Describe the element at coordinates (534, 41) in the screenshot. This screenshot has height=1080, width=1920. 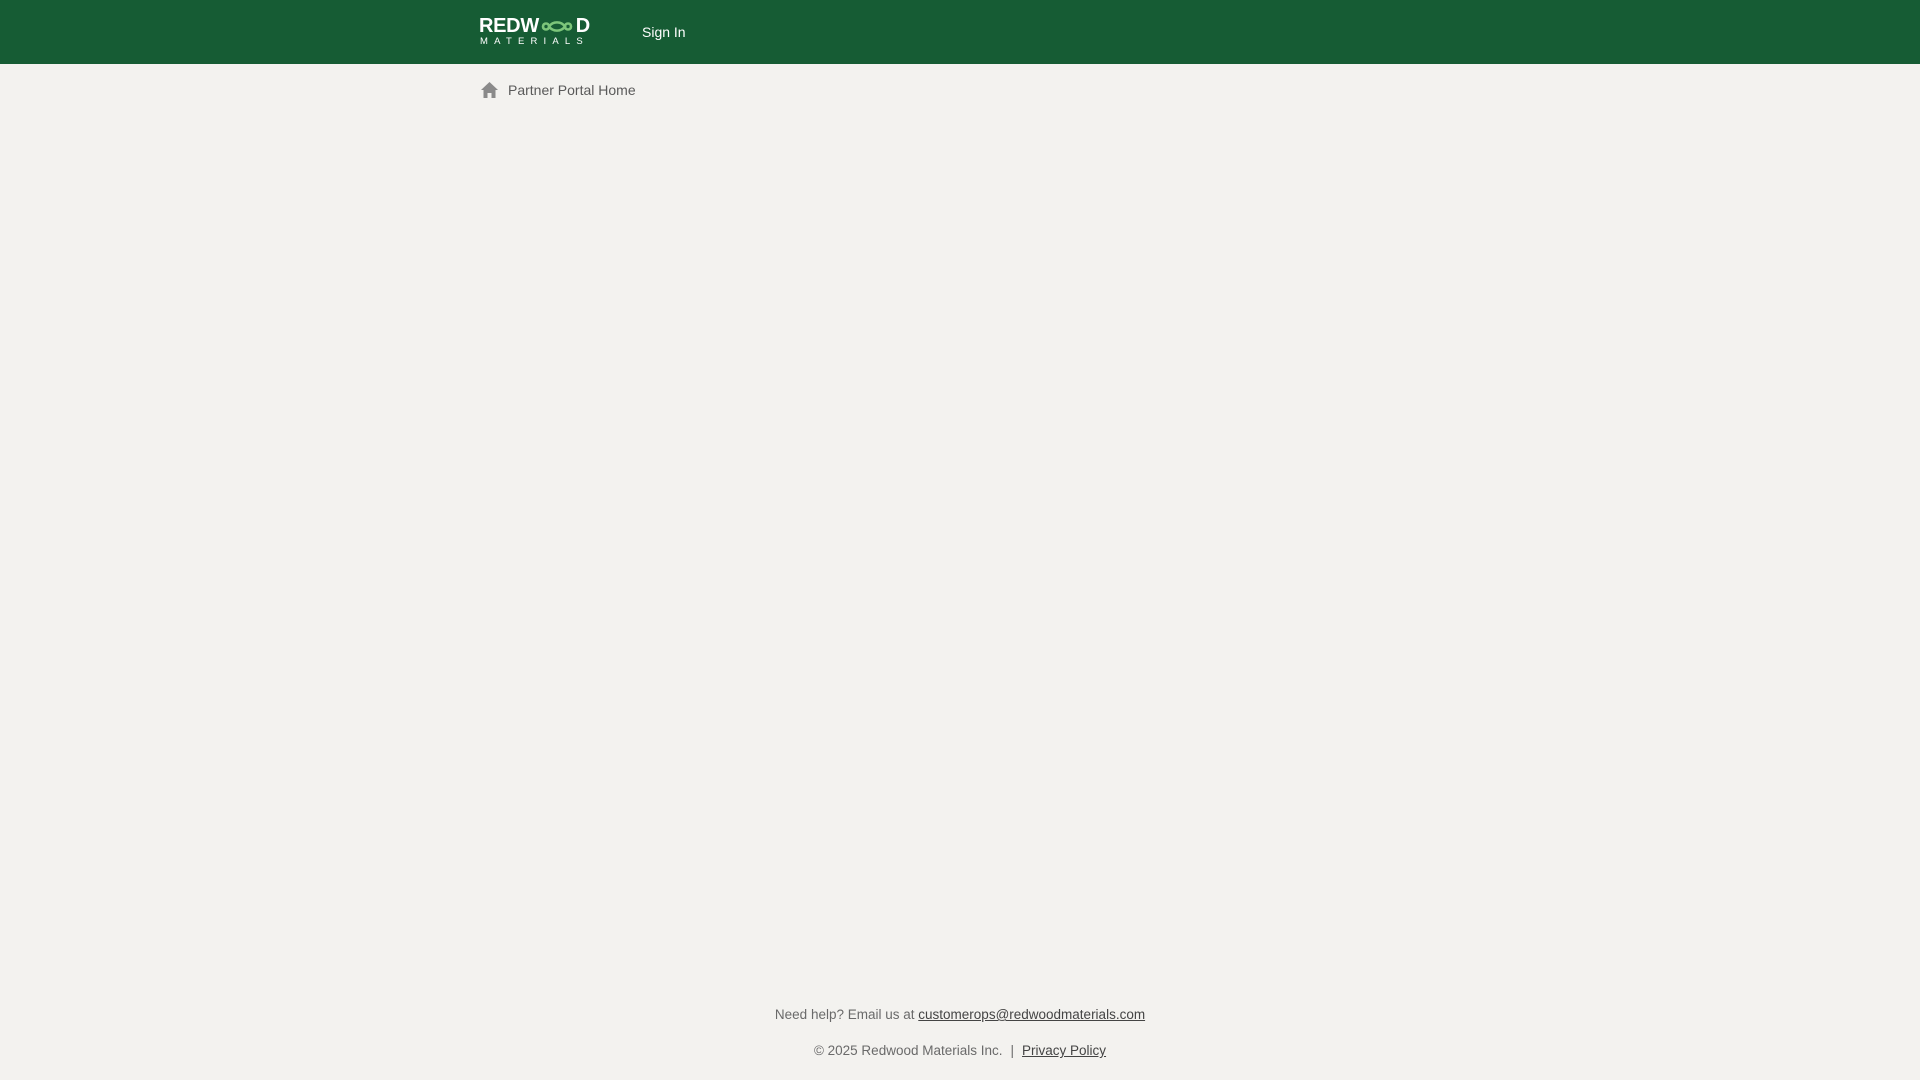
I see `logo-subtitle: MATERIALS` at that location.